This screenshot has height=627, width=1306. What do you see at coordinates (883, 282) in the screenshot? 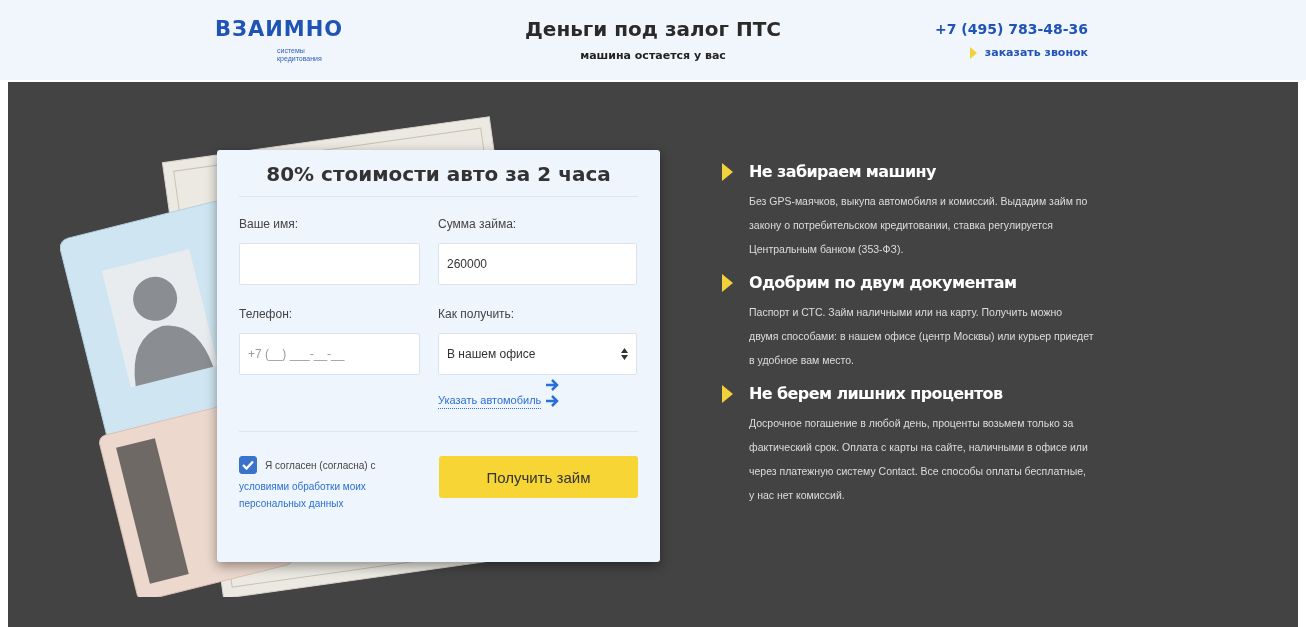
I see `feature-title: Одобрим по двум документам` at bounding box center [883, 282].